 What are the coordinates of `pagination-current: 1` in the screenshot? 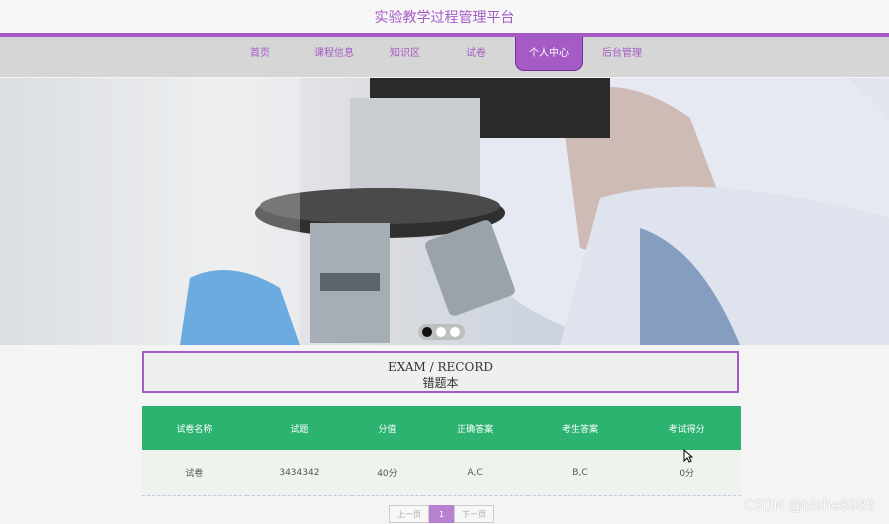 It's located at (441, 514).